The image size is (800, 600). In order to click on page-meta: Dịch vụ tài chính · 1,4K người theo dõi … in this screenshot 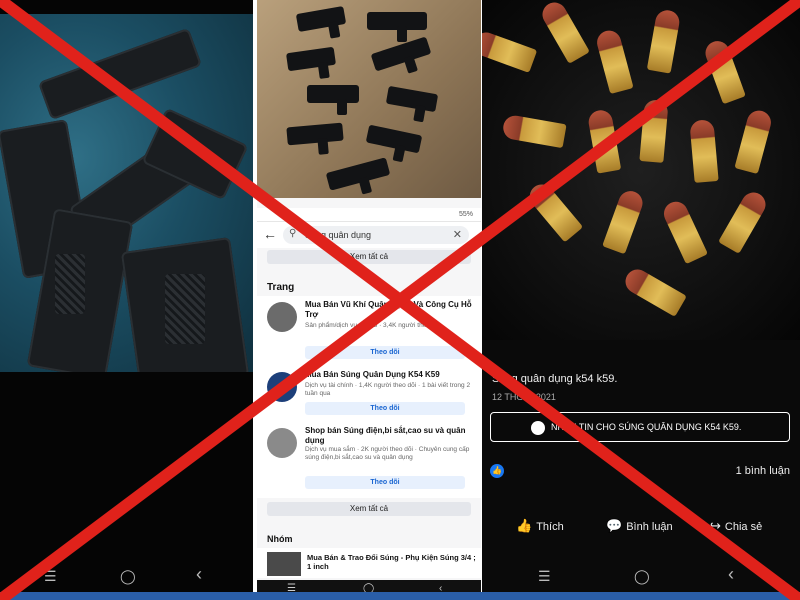, I will do `click(388, 389)`.